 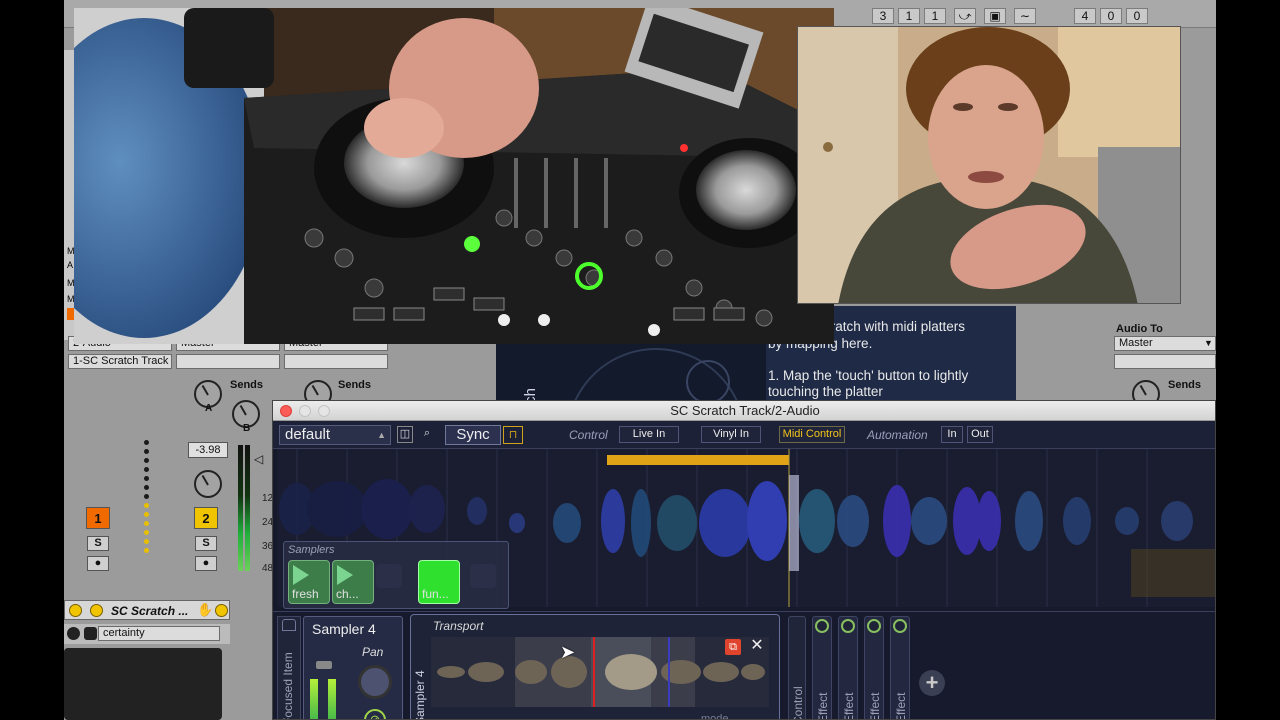 What do you see at coordinates (588, 435) in the screenshot?
I see `control-label: Control` at bounding box center [588, 435].